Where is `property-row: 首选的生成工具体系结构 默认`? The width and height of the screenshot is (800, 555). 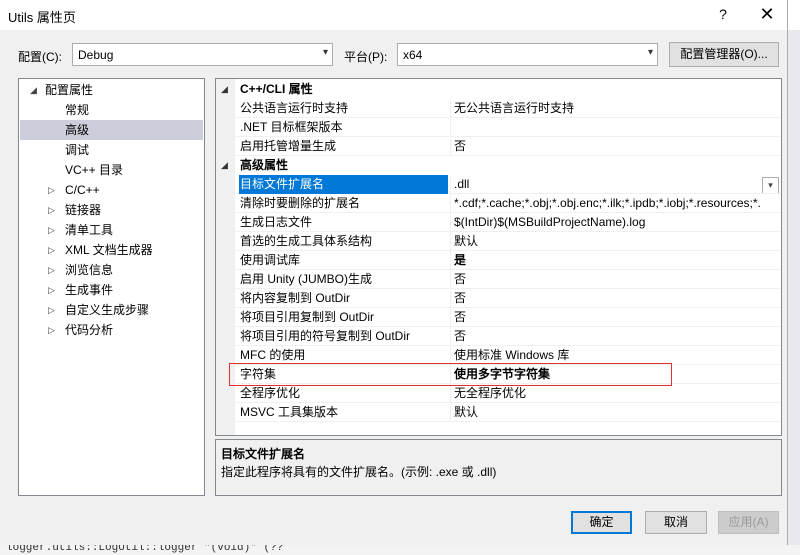 property-row: 首选的生成工具体系结构 默认 is located at coordinates (508, 241).